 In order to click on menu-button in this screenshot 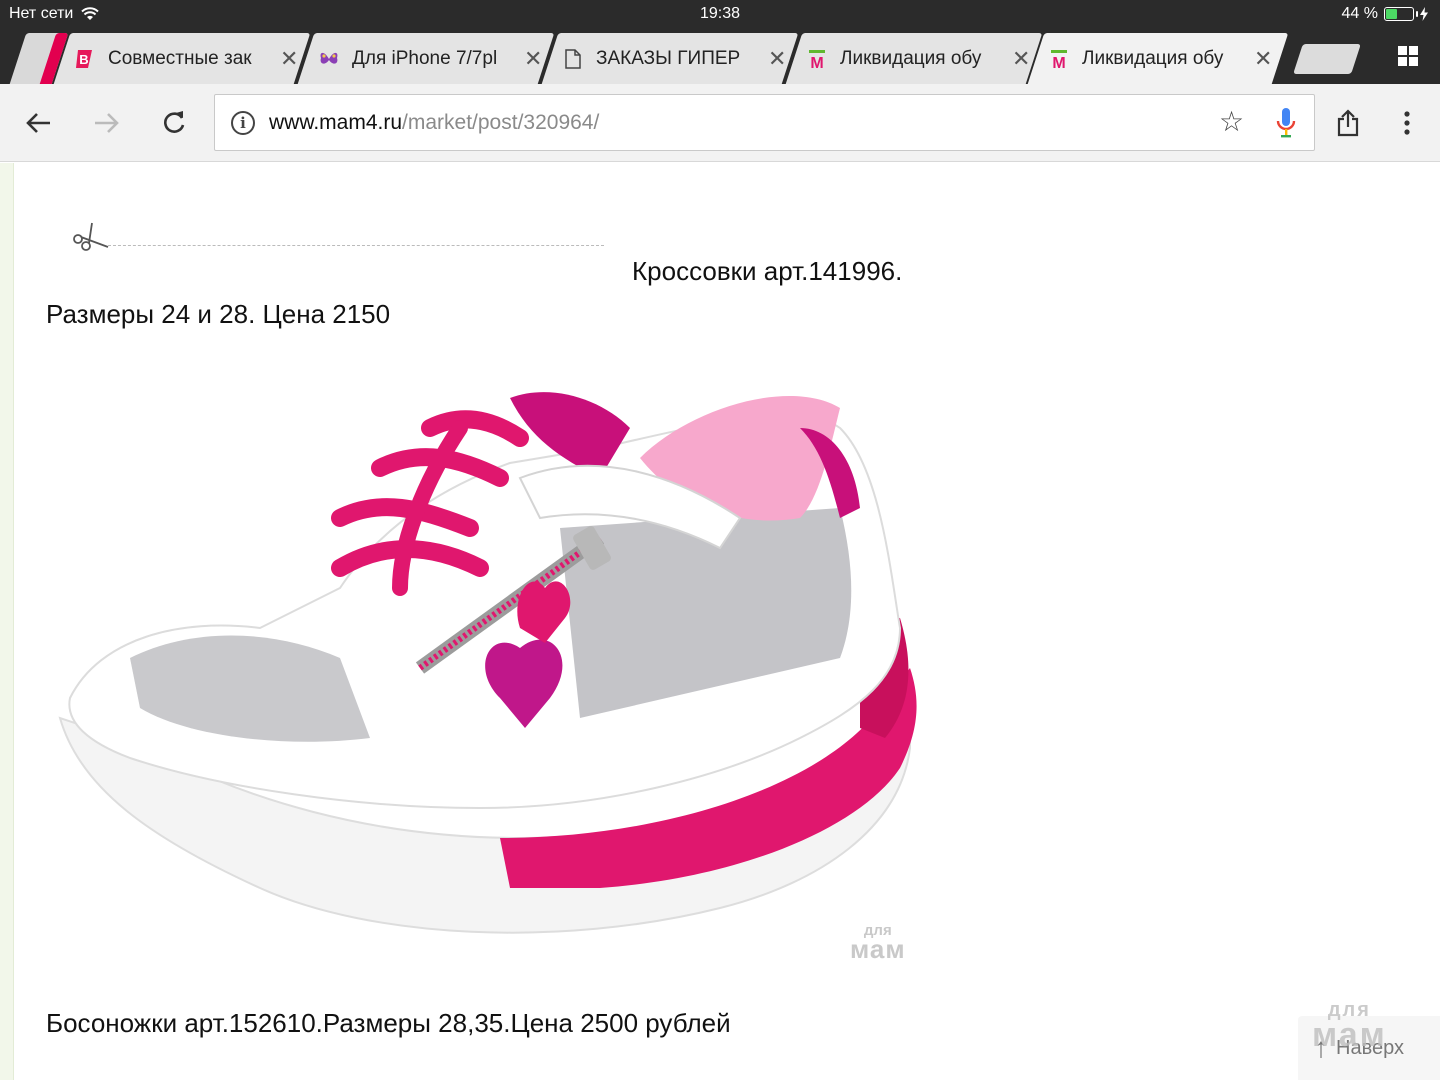, I will do `click(1407, 123)`.